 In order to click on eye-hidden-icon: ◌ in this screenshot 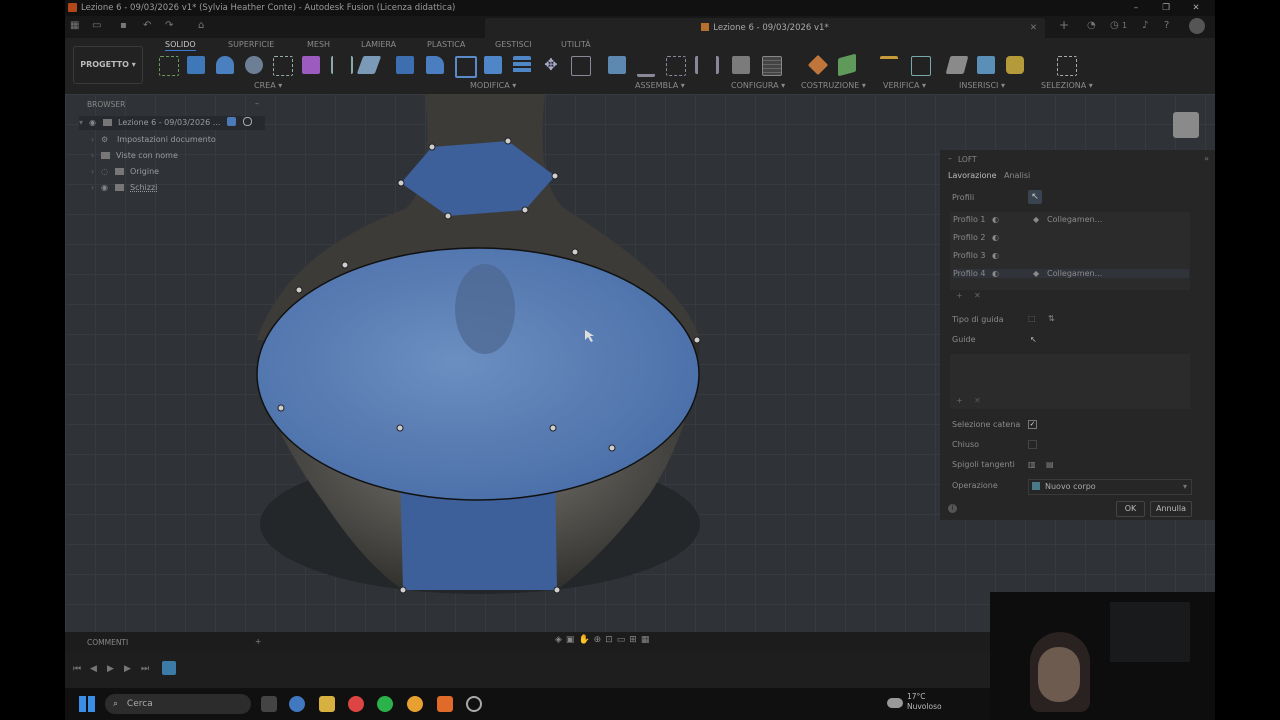, I will do `click(106, 172)`.